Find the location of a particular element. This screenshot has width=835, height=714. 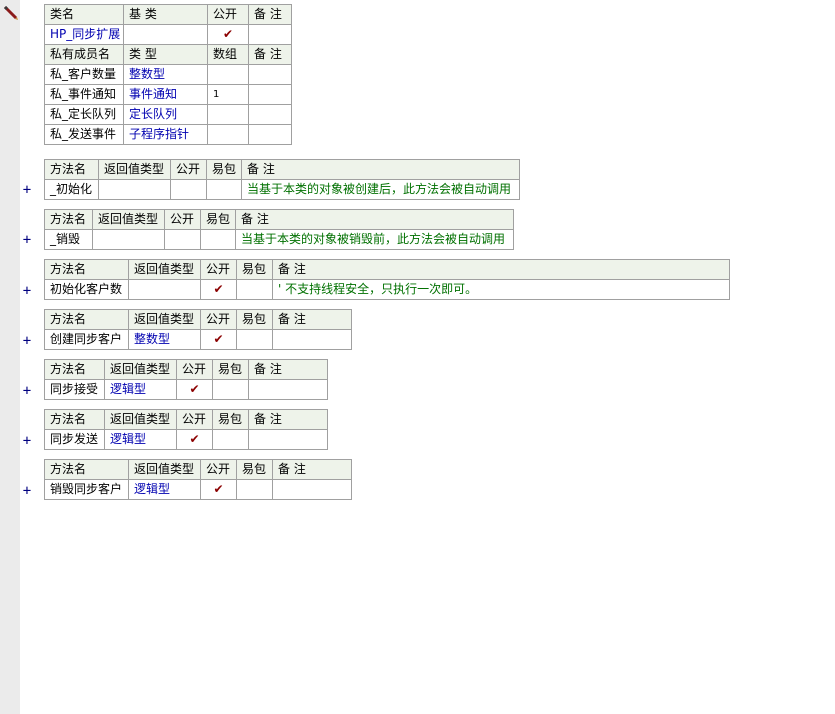

method-row: 同步接受 逻辑型 ✔ is located at coordinates (186, 389).